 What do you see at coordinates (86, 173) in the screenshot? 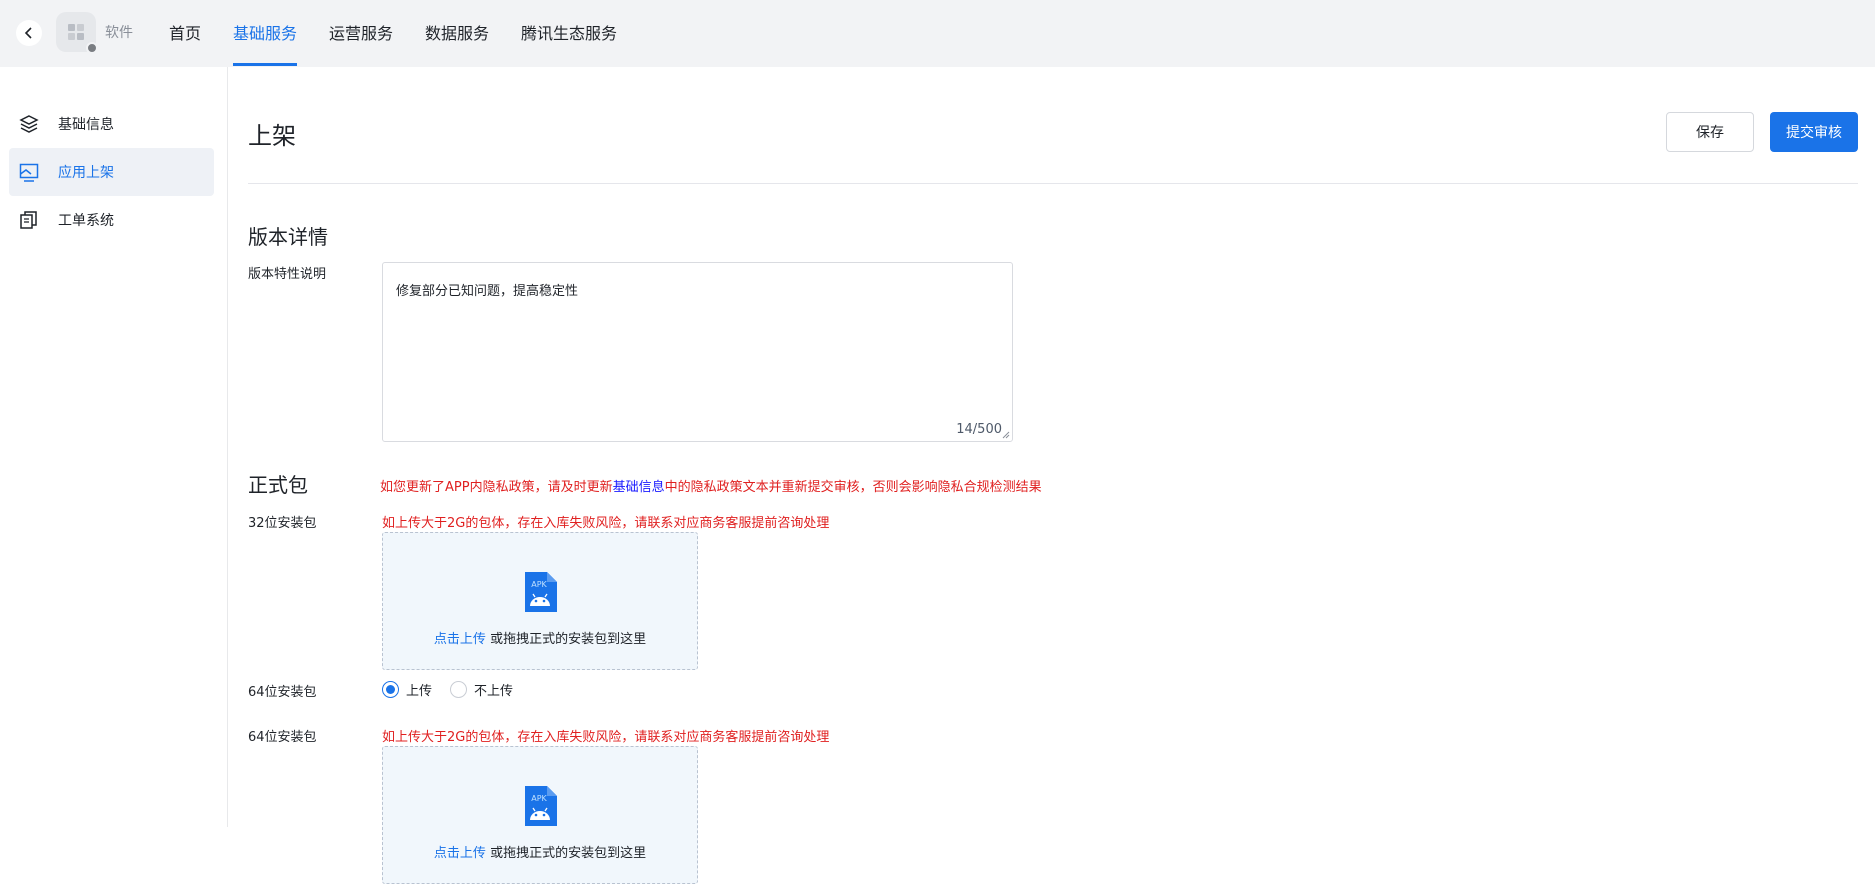
I see `sidebar-item-label: 应用上架` at bounding box center [86, 173].